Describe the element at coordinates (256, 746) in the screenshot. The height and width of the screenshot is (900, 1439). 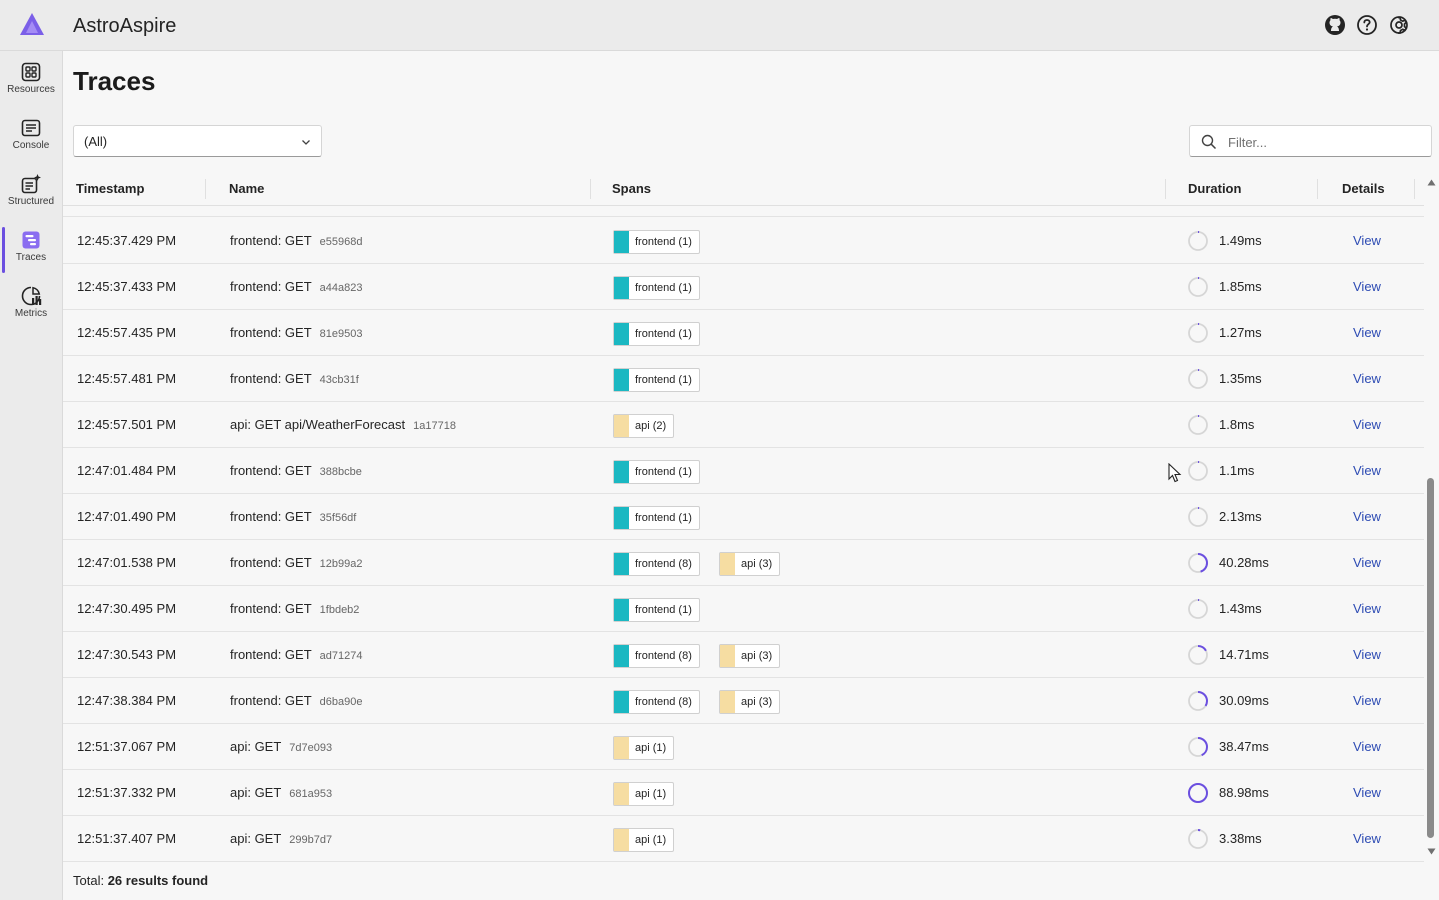
I see `trace-name: api: GET` at that location.